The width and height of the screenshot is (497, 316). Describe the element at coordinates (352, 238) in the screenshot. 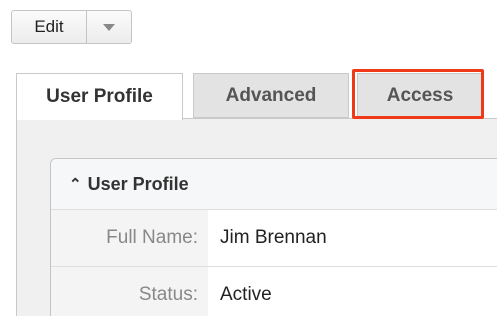

I see `field-value: Jim Brennan` at that location.